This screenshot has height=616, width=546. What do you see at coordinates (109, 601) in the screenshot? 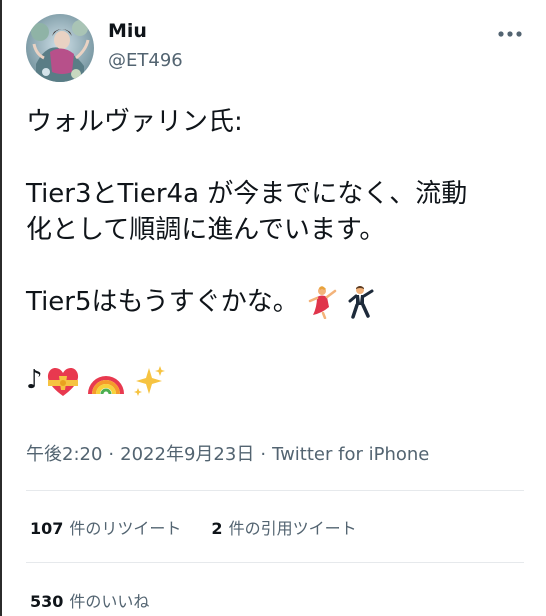
I see `likes-label: 件のいいね` at bounding box center [109, 601].